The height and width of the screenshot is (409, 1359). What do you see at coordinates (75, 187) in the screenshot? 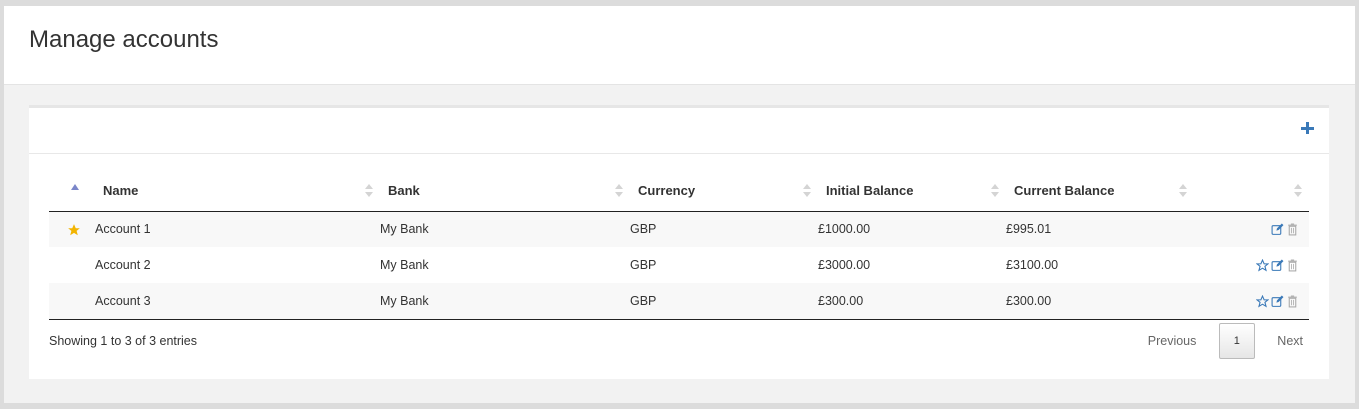
I see `sort-ascending-icon` at bounding box center [75, 187].